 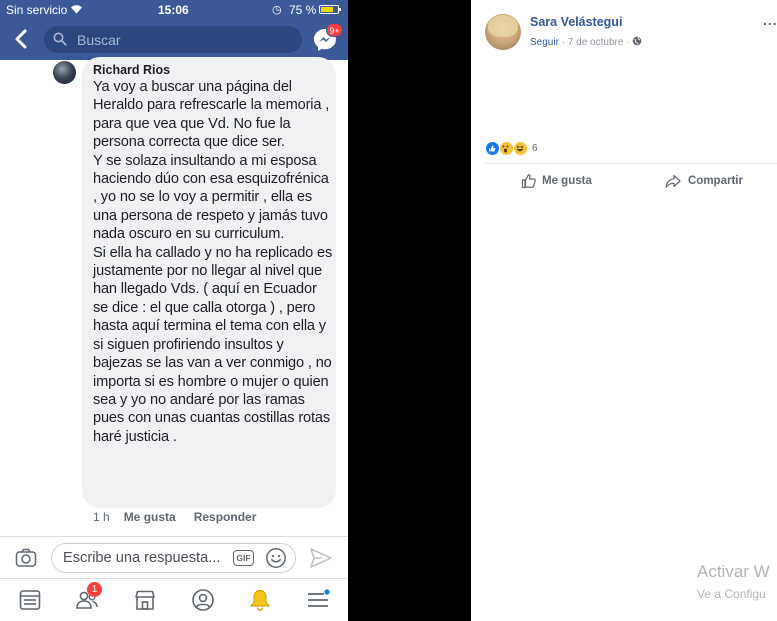 What do you see at coordinates (260, 600) in the screenshot?
I see `notifications-icon` at bounding box center [260, 600].